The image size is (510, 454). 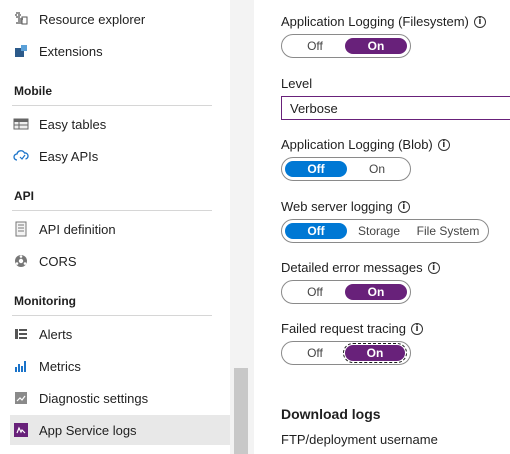 I want to click on sidebar-item-label: Easy APIs, so click(x=69, y=156).